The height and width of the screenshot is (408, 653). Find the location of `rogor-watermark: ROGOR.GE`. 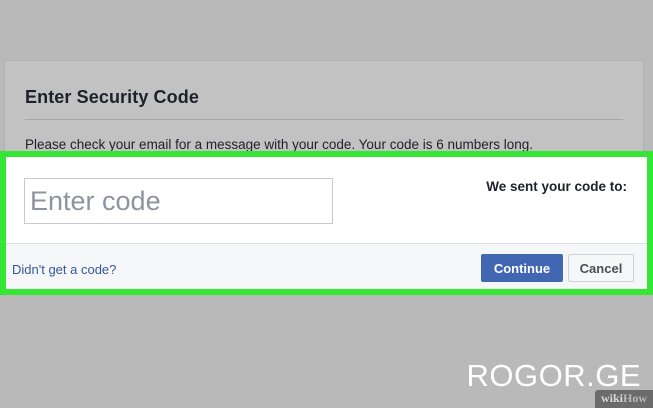

rogor-watermark: ROGOR.GE is located at coordinates (553, 375).